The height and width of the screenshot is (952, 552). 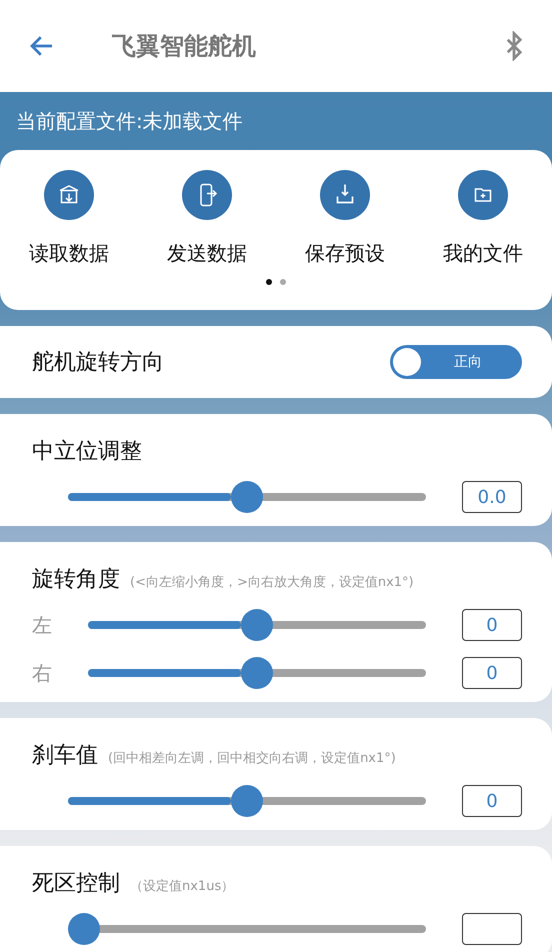 What do you see at coordinates (42, 673) in the screenshot?
I see `slider-label: 右` at bounding box center [42, 673].